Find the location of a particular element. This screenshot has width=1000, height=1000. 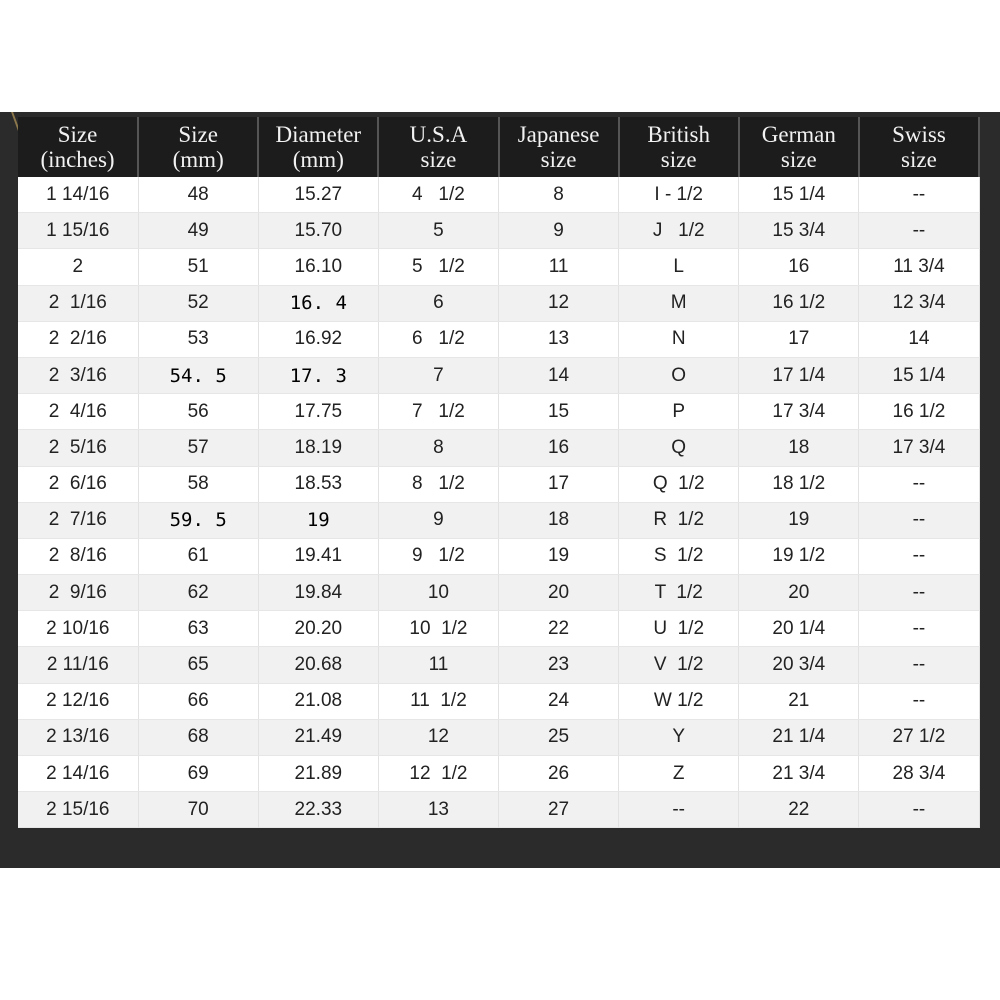

table-cell: 20 3/4 is located at coordinates (799, 665).